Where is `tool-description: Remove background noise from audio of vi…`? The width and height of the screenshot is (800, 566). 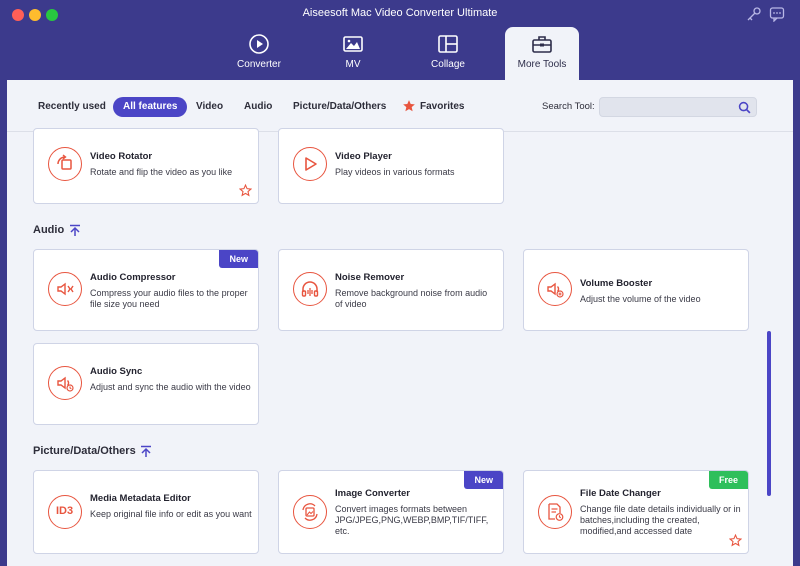 tool-description: Remove background noise from audio of vi… is located at coordinates (411, 298).